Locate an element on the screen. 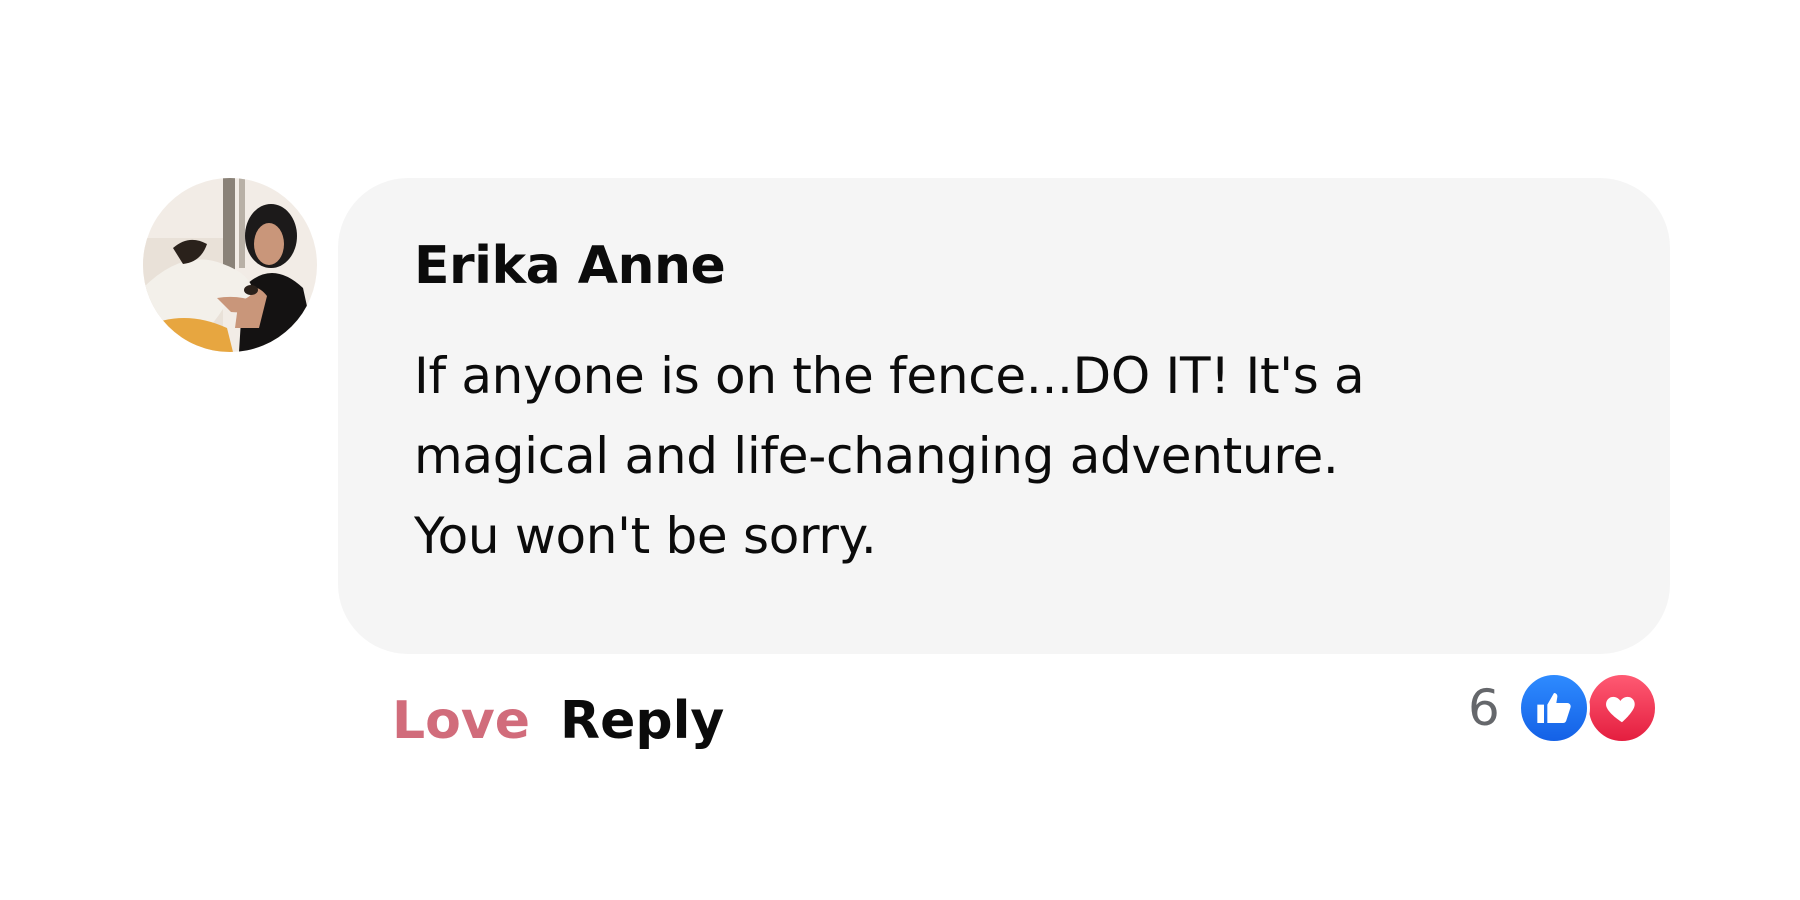 This screenshot has height=900, width=1800. heart-icon is located at coordinates (1621, 708).